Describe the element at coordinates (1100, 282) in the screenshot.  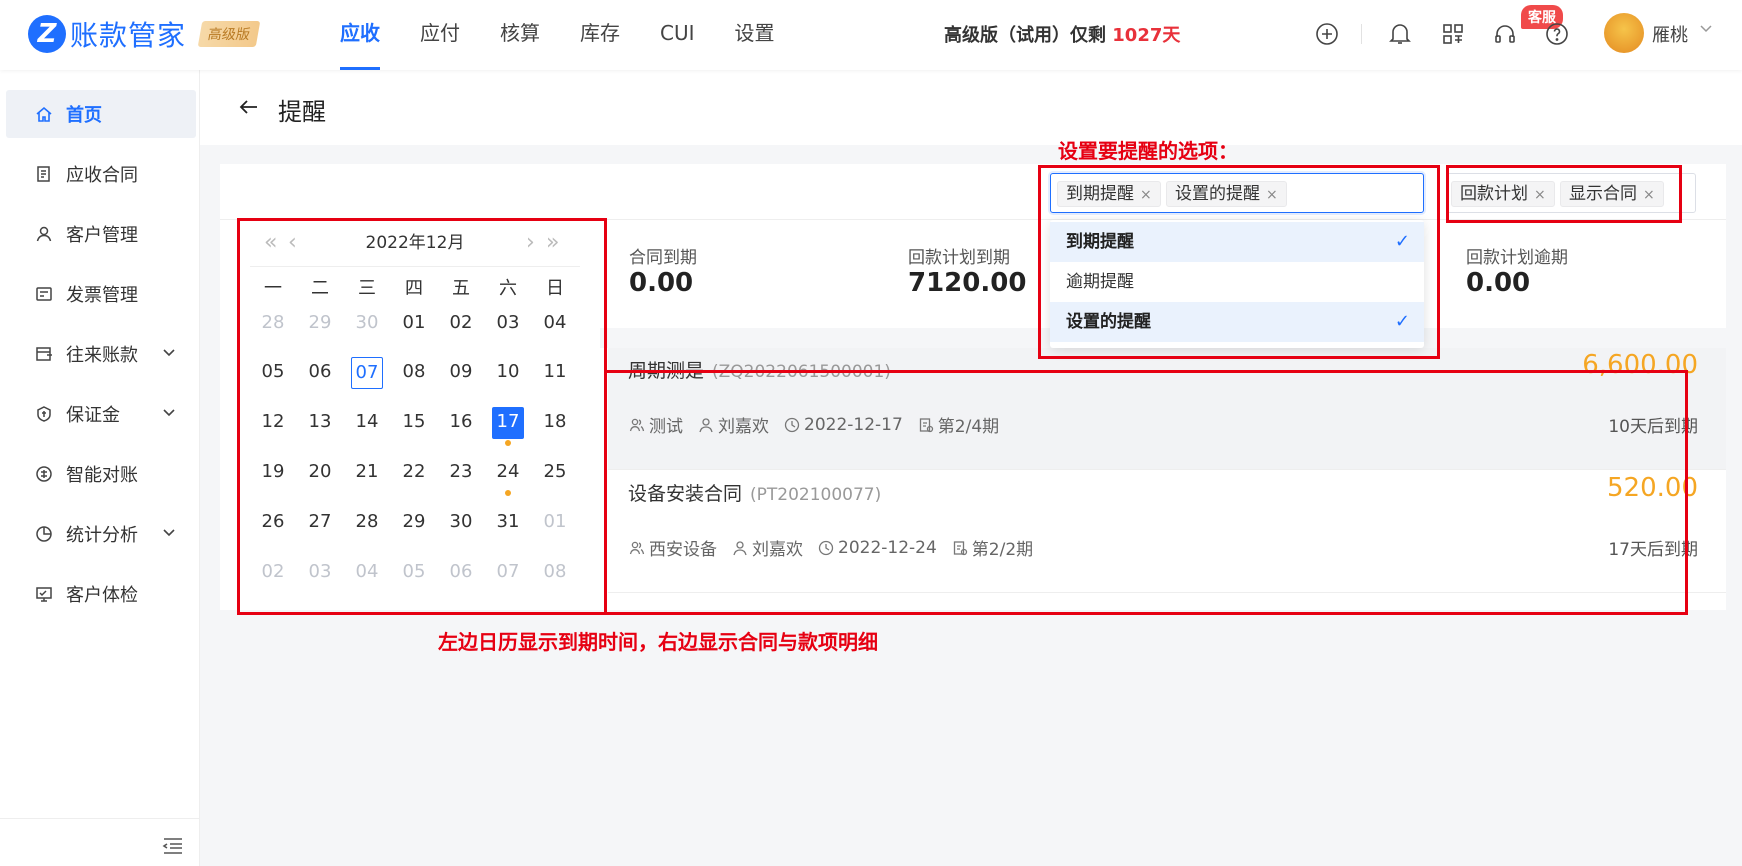
I see `option-label: 逾期提醒` at that location.